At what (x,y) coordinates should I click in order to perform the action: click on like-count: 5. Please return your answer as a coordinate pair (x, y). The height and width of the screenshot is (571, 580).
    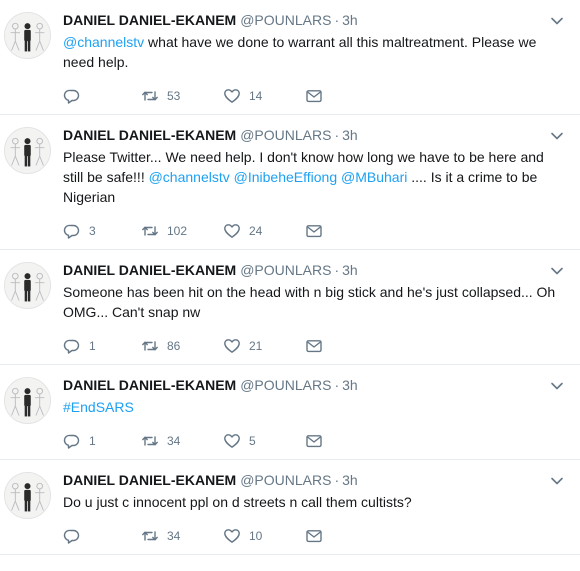
    Looking at the image, I should click on (252, 441).